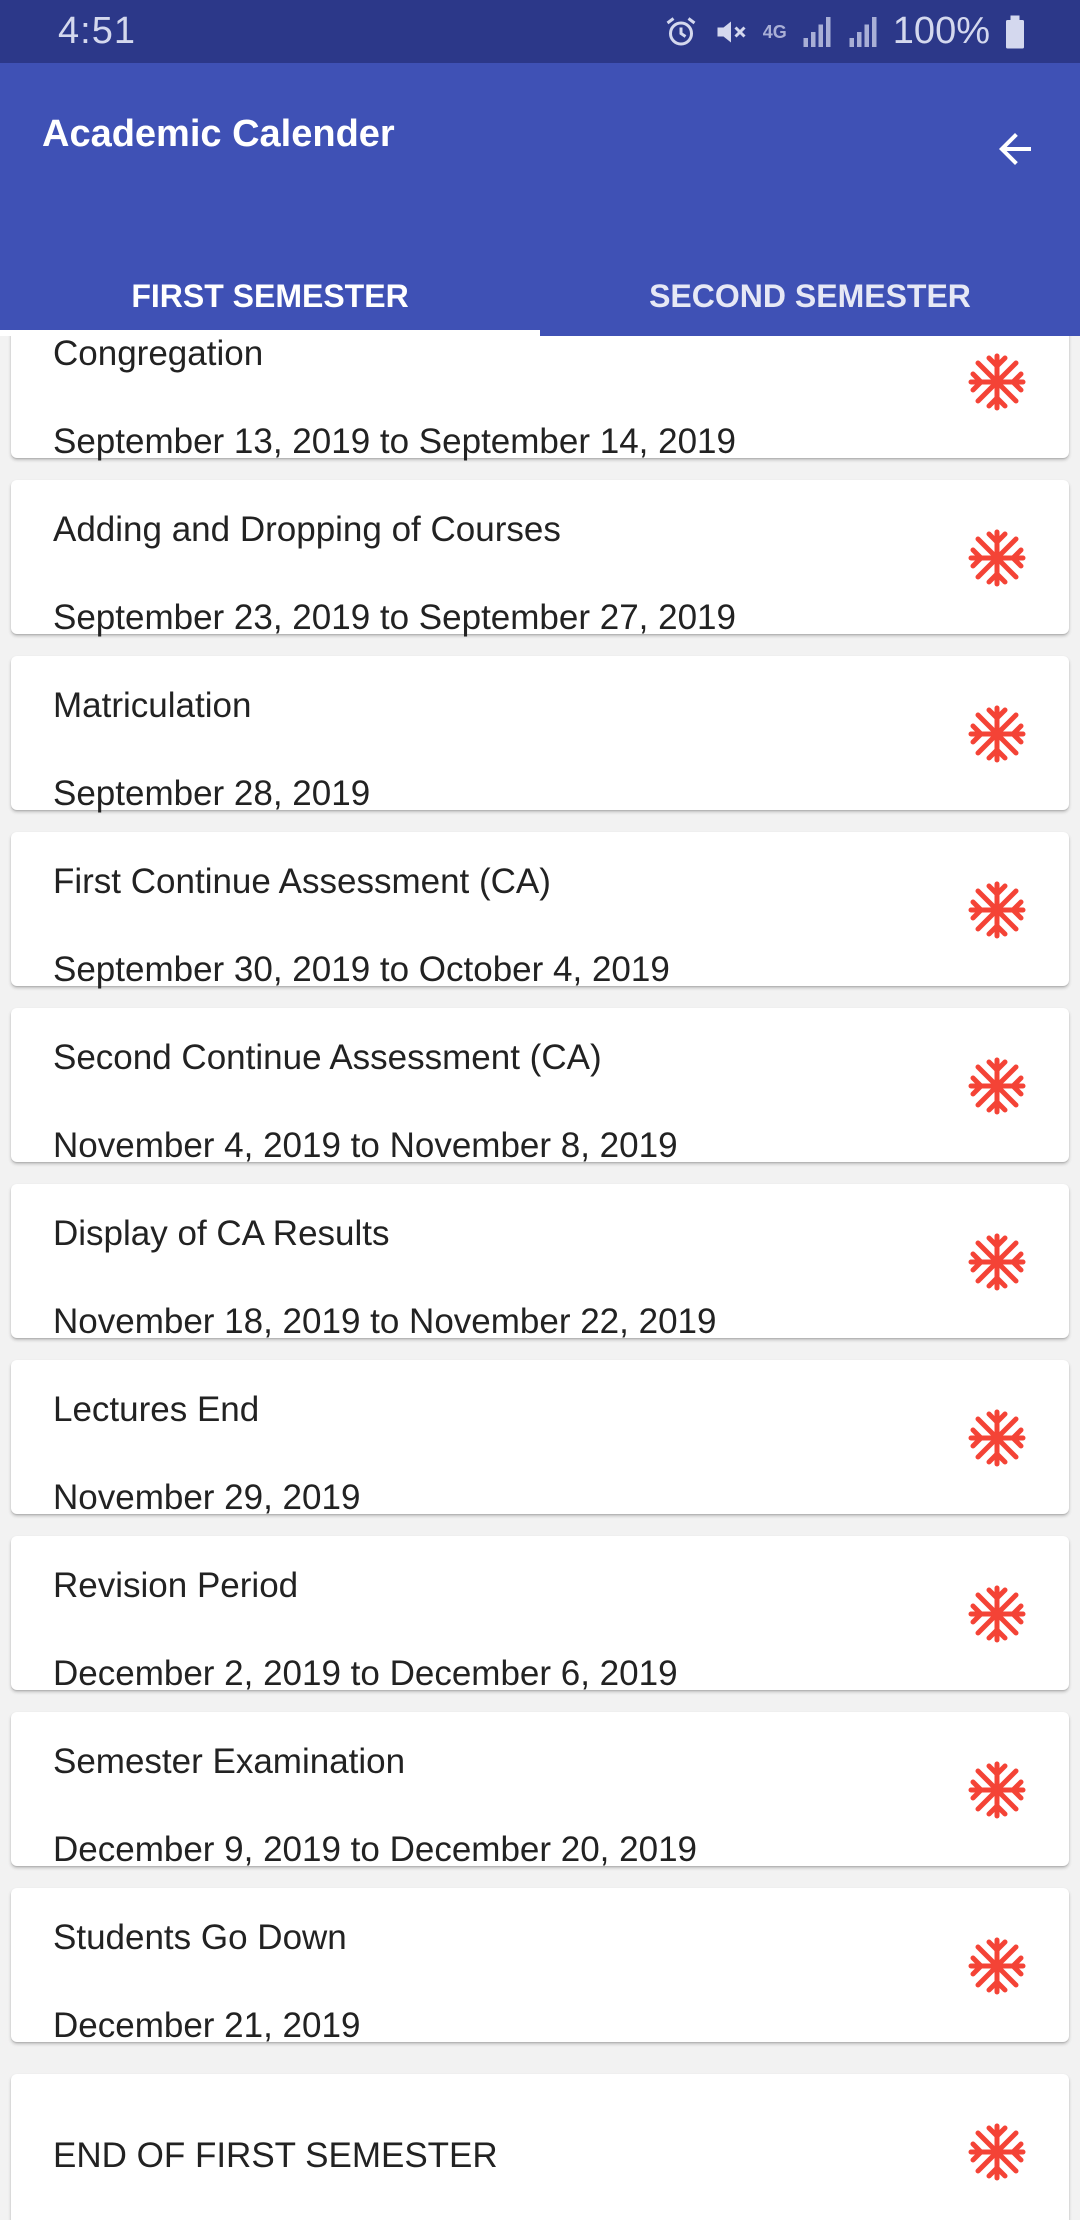 The image size is (1080, 2220). I want to click on tab-label: SECOND SEMESTER, so click(810, 295).